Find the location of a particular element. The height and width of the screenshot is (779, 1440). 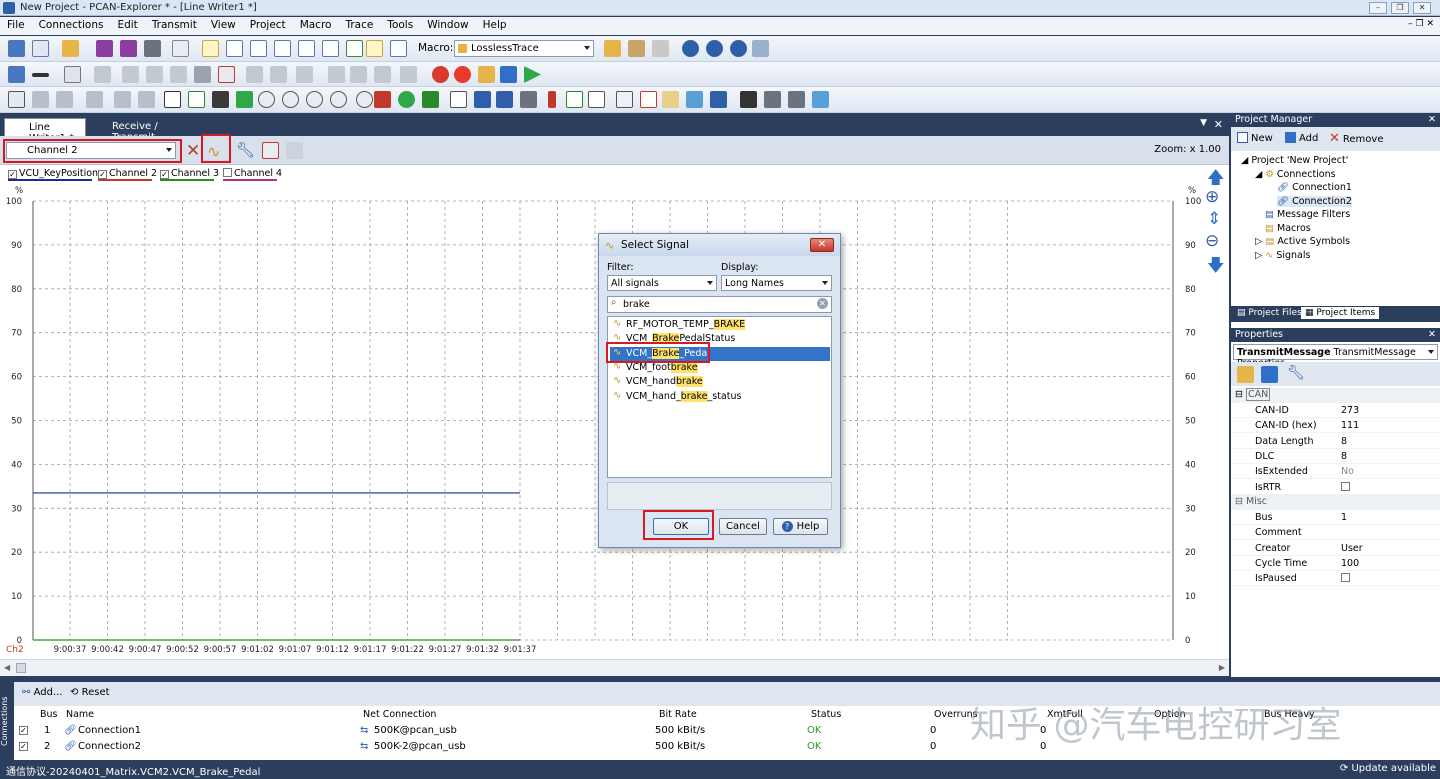

zoom-out-icon: ⊖ is located at coordinates (1212, 241).